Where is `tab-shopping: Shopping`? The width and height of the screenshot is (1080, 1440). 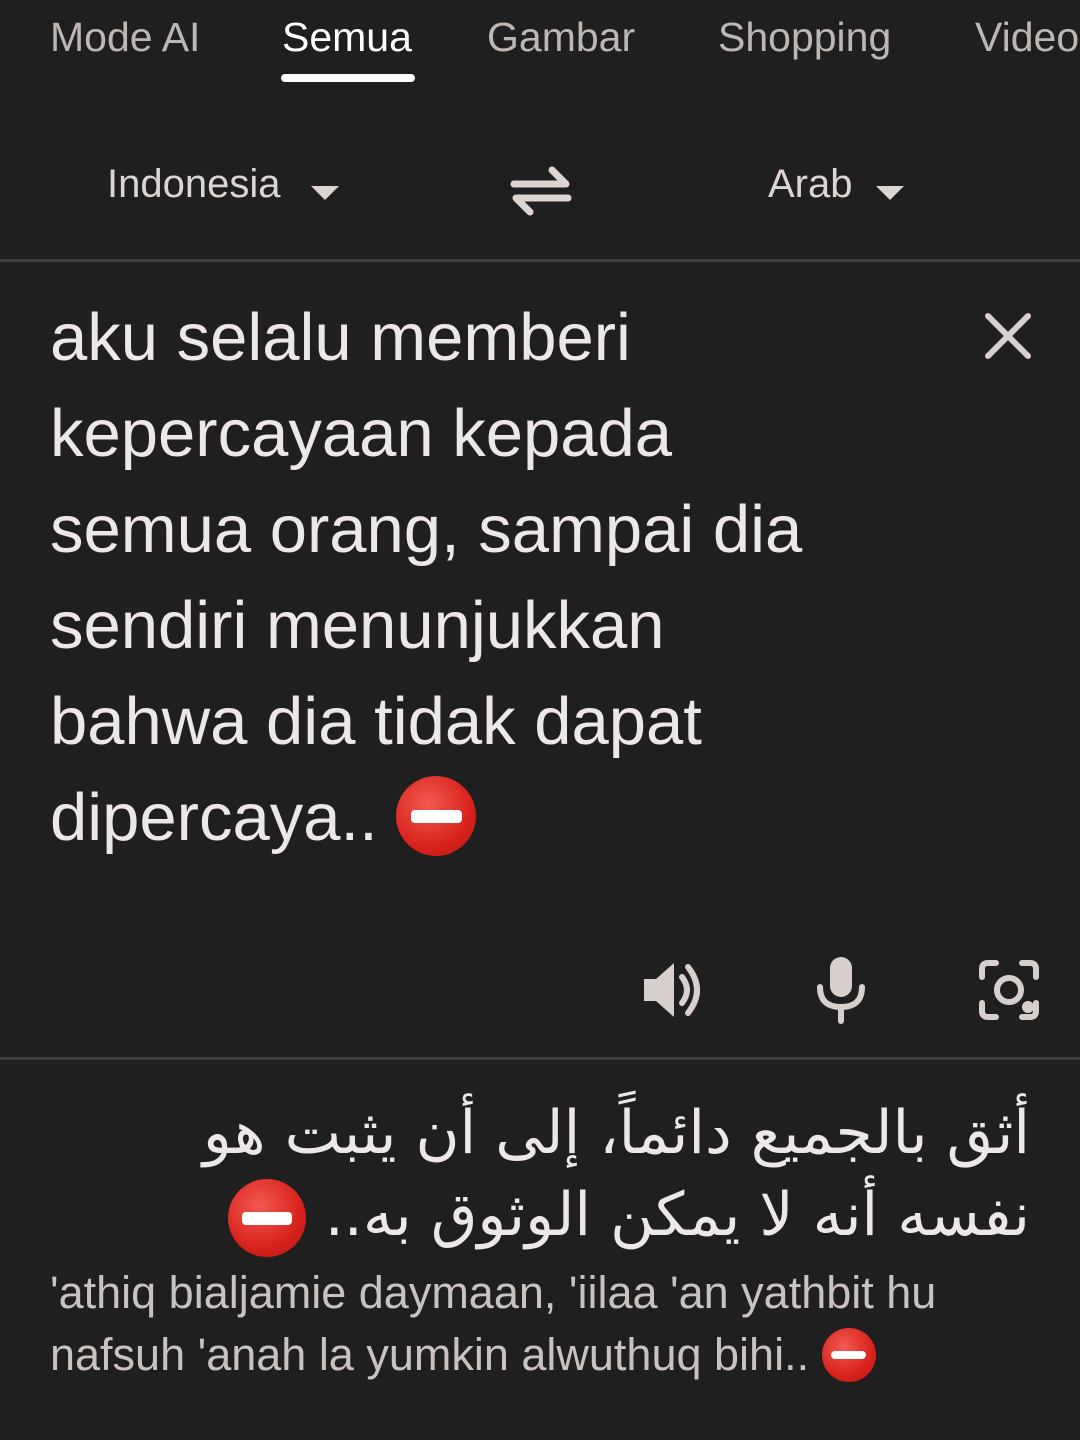
tab-shopping: Shopping is located at coordinates (804, 37).